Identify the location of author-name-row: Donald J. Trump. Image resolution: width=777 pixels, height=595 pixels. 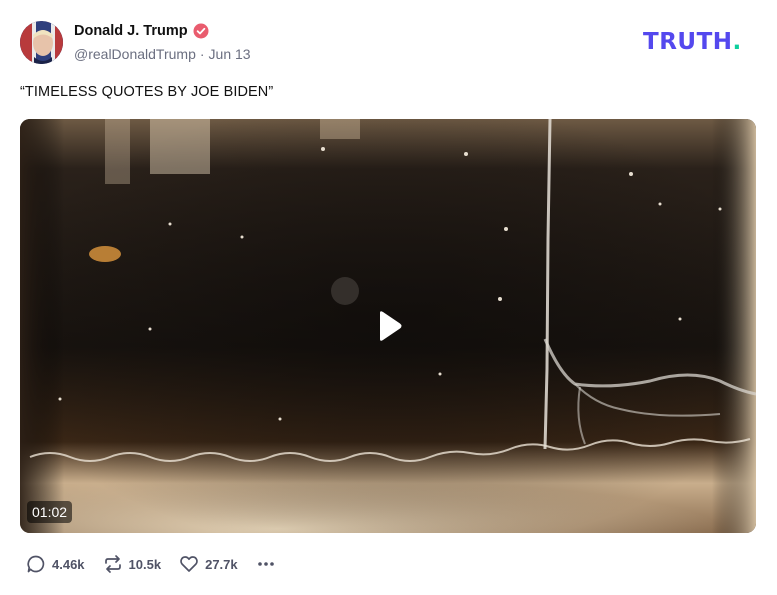
(141, 31).